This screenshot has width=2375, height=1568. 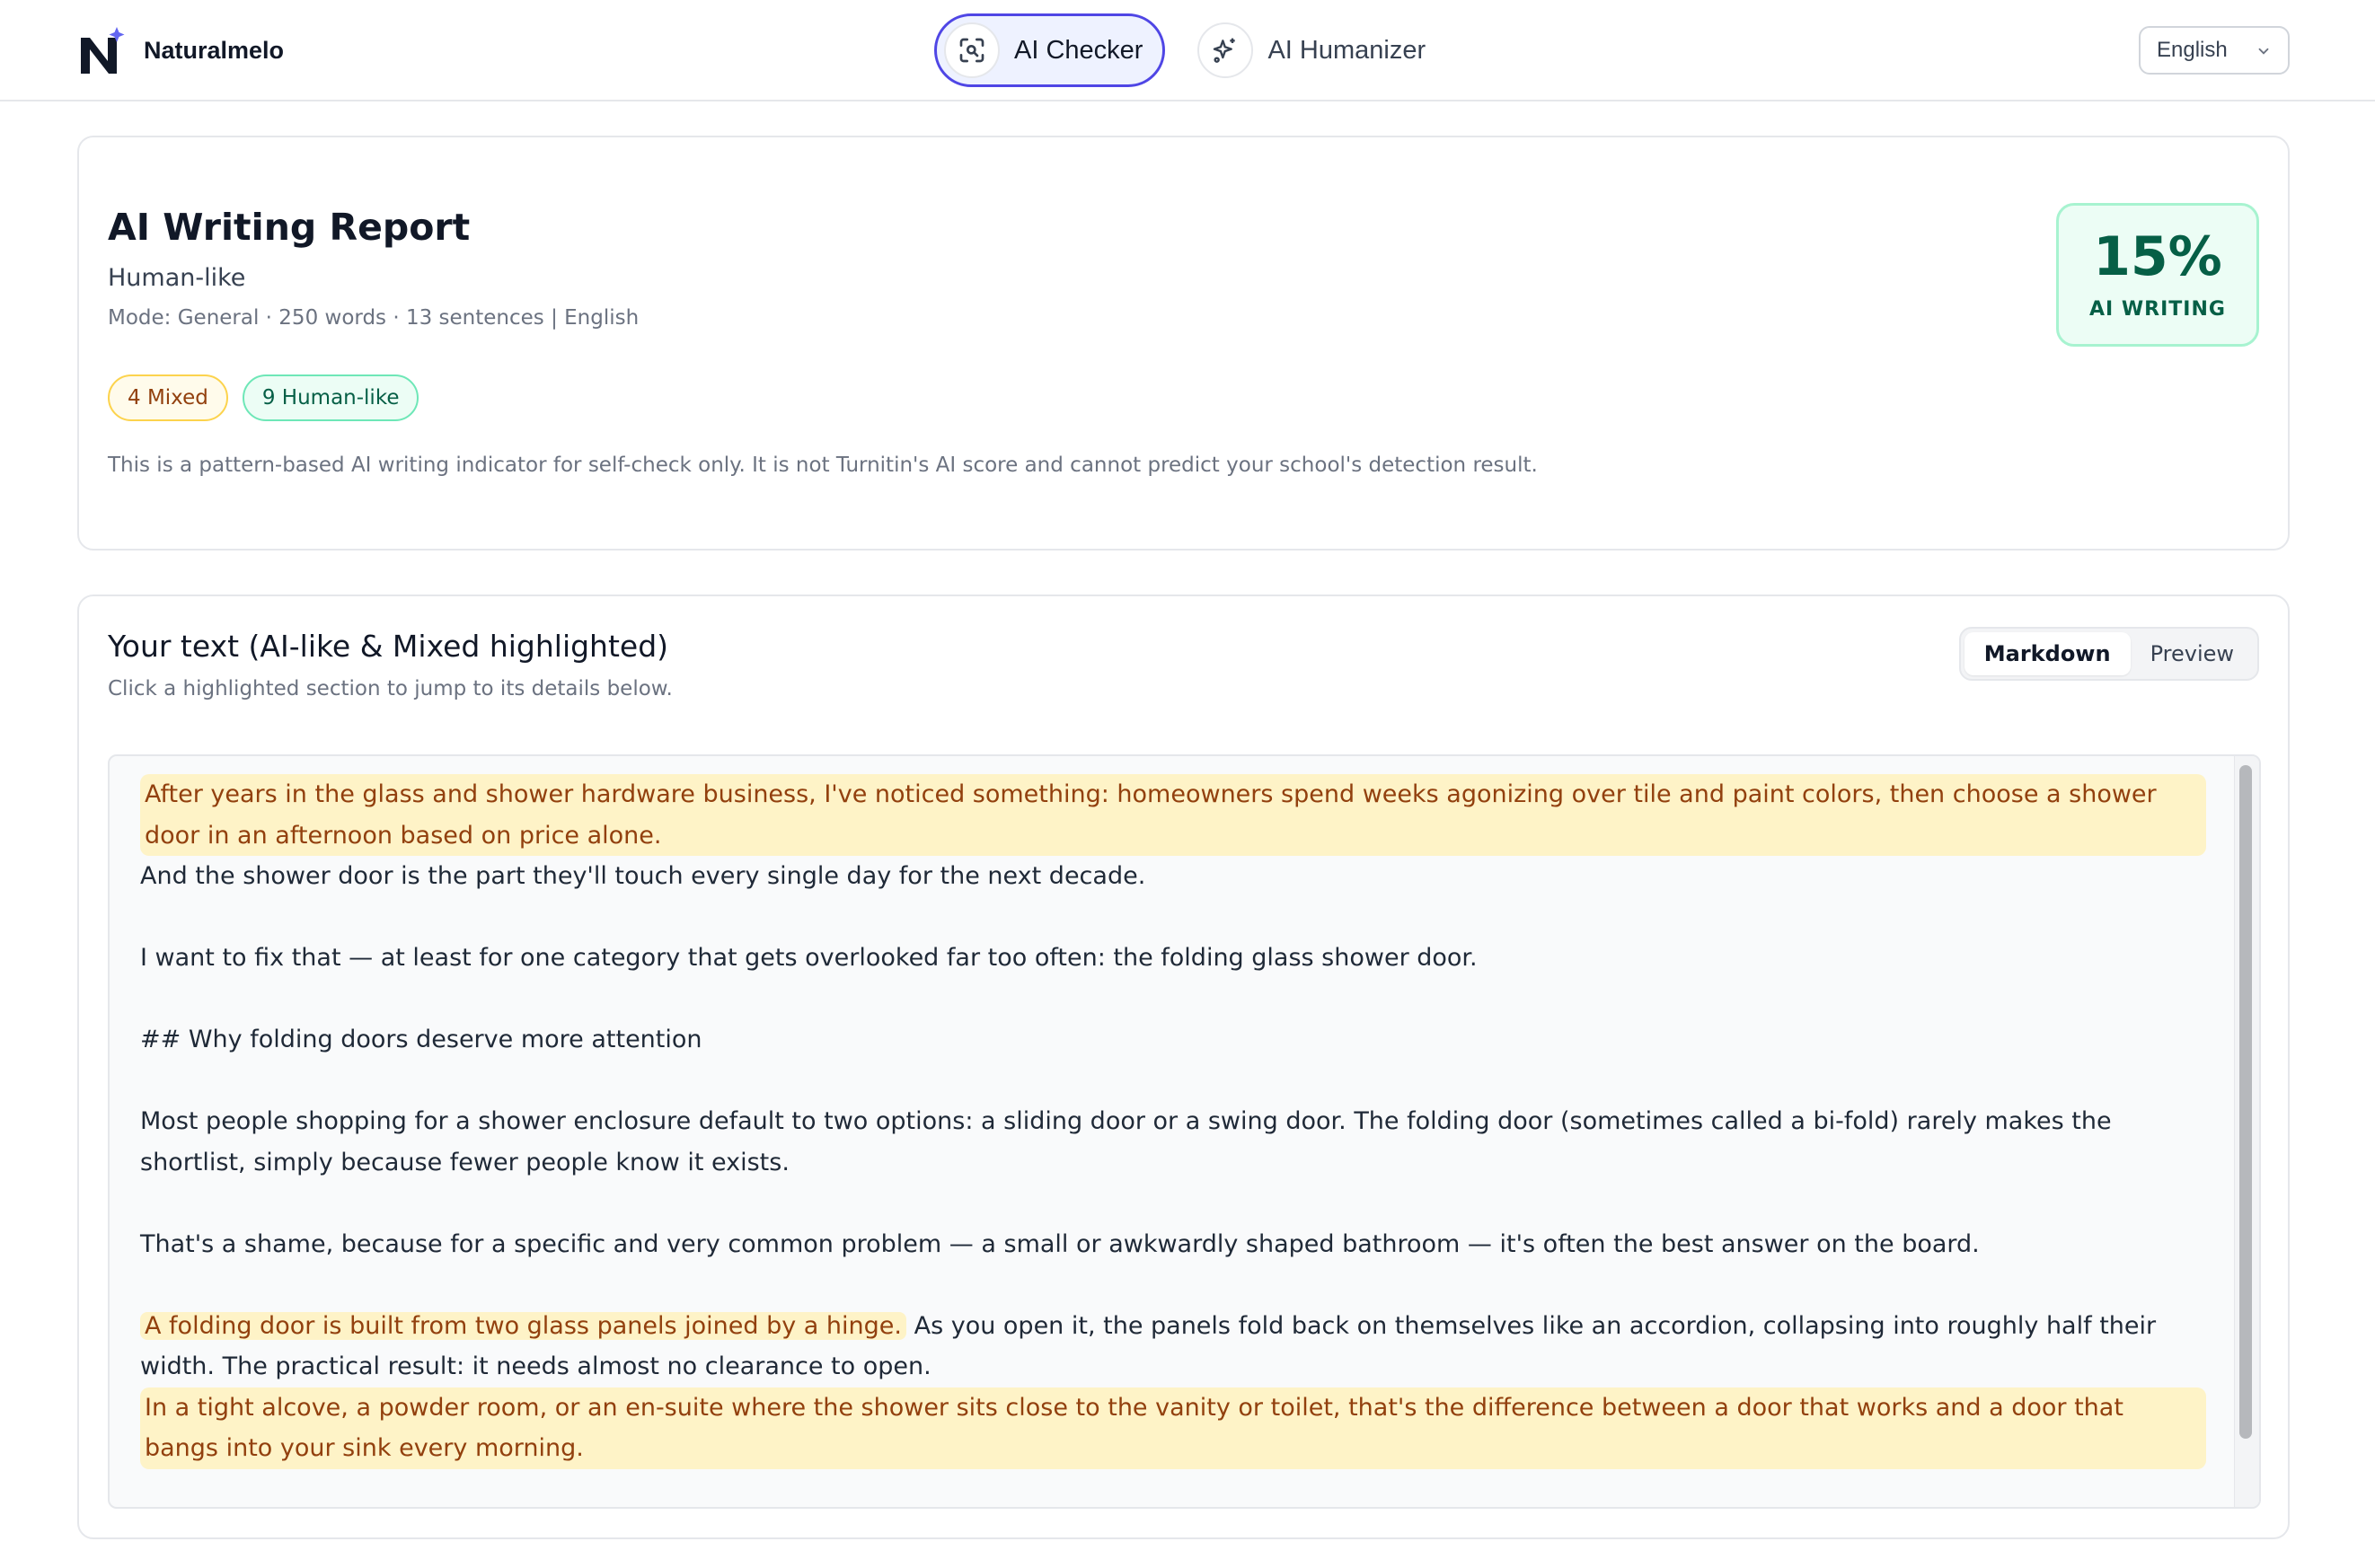 I want to click on report-title: AI Writing Report, so click(x=289, y=227).